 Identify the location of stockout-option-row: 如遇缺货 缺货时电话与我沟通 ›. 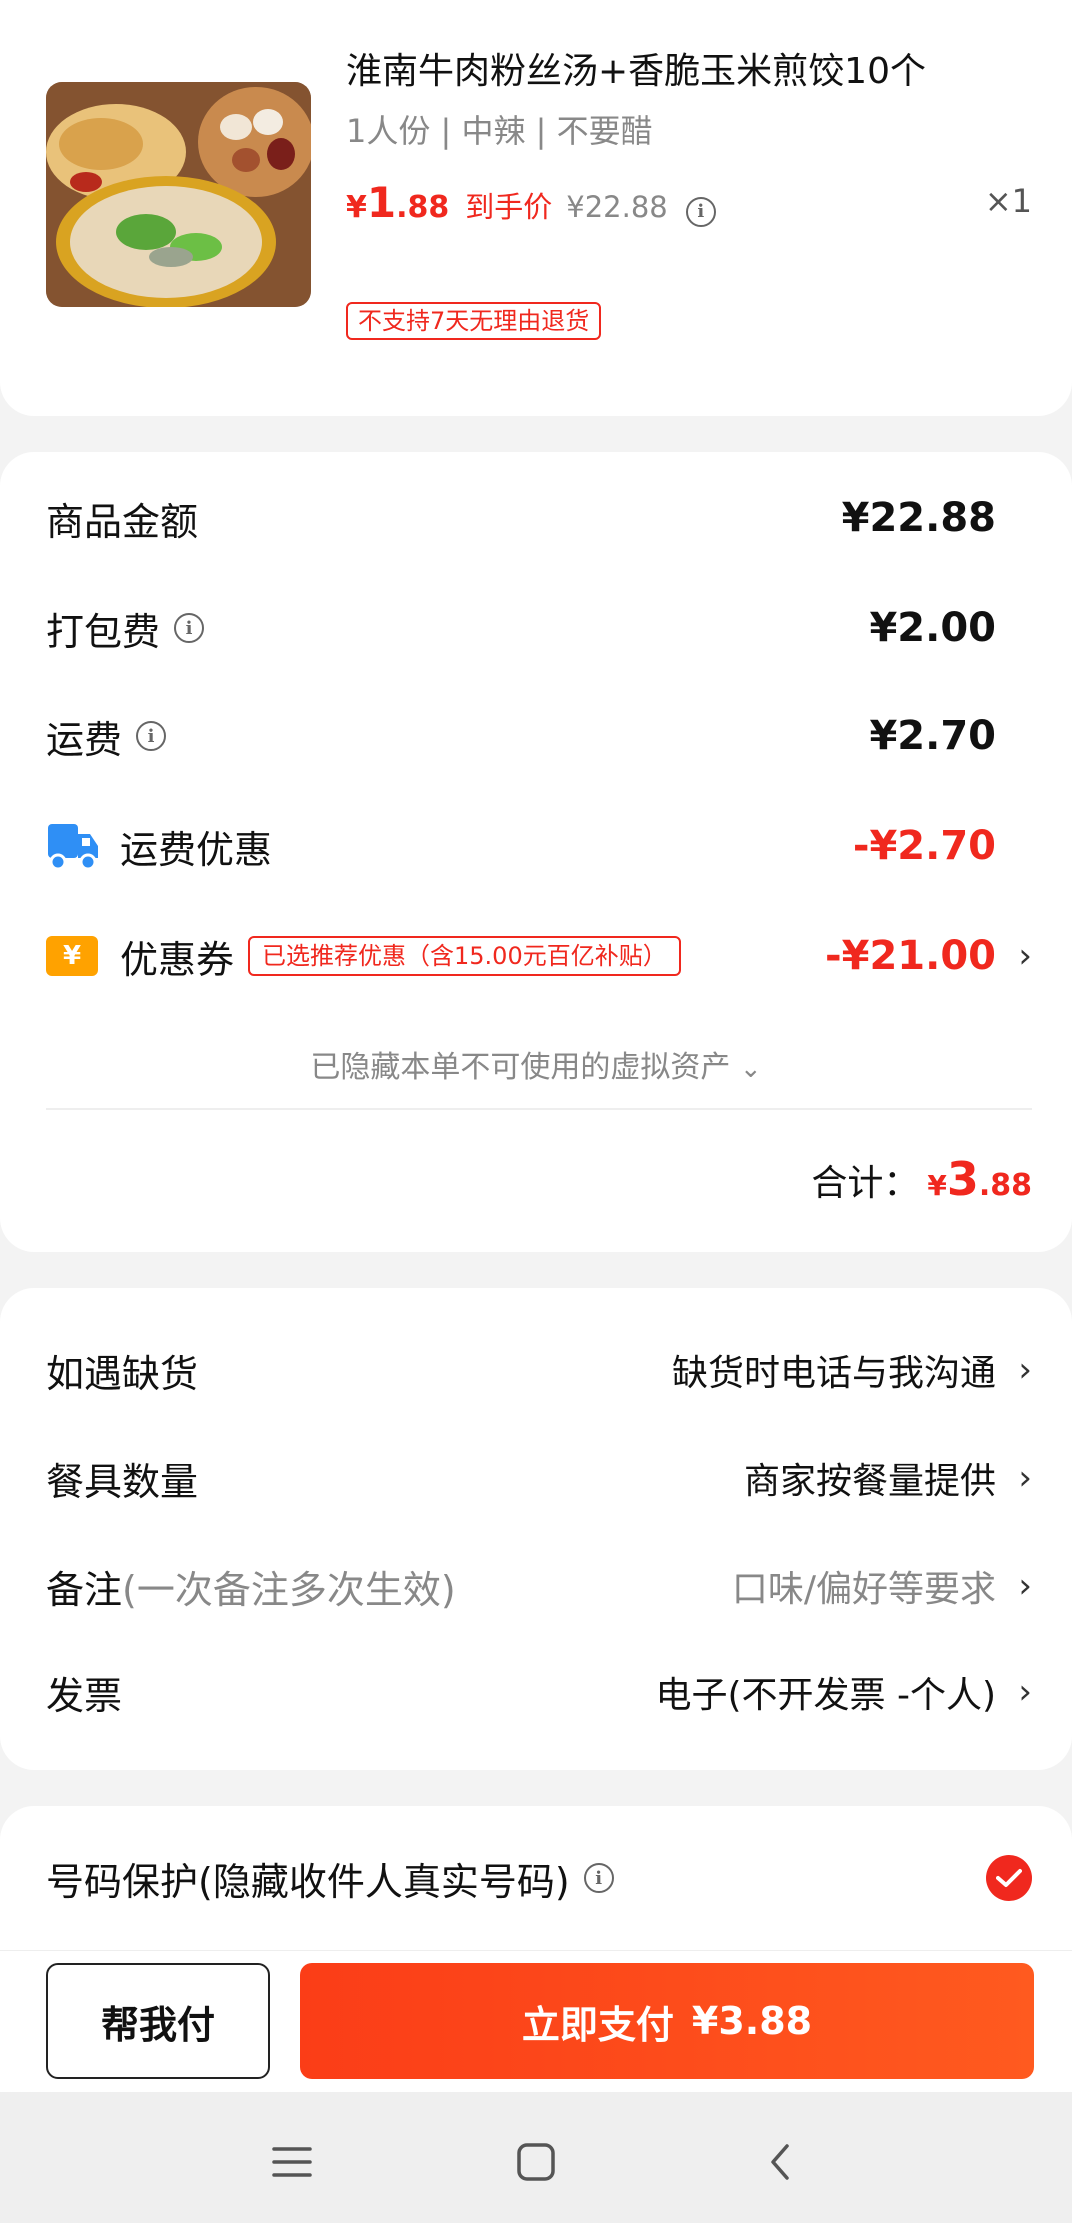
(539, 1370).